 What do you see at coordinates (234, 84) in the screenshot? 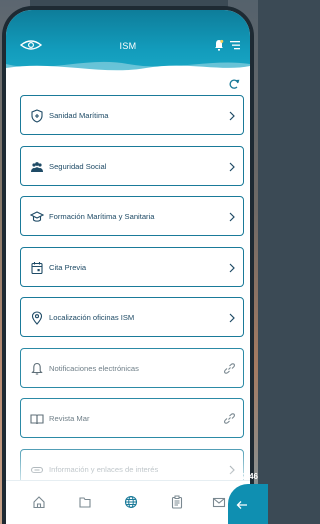
I see `refresh-icon` at bounding box center [234, 84].